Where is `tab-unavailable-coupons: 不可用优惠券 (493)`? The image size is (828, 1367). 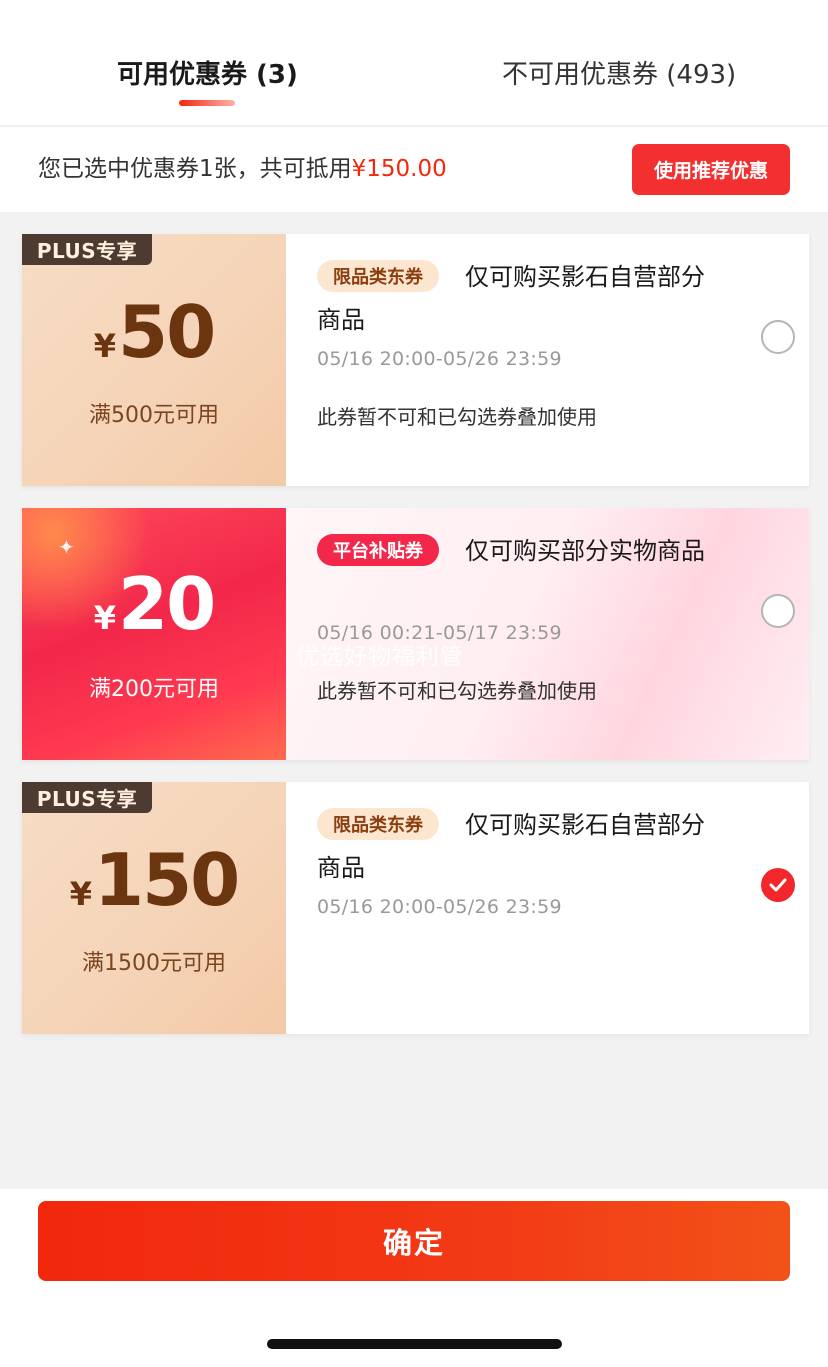
tab-unavailable-coupons: 不可用优惠券 (493) is located at coordinates (619, 75).